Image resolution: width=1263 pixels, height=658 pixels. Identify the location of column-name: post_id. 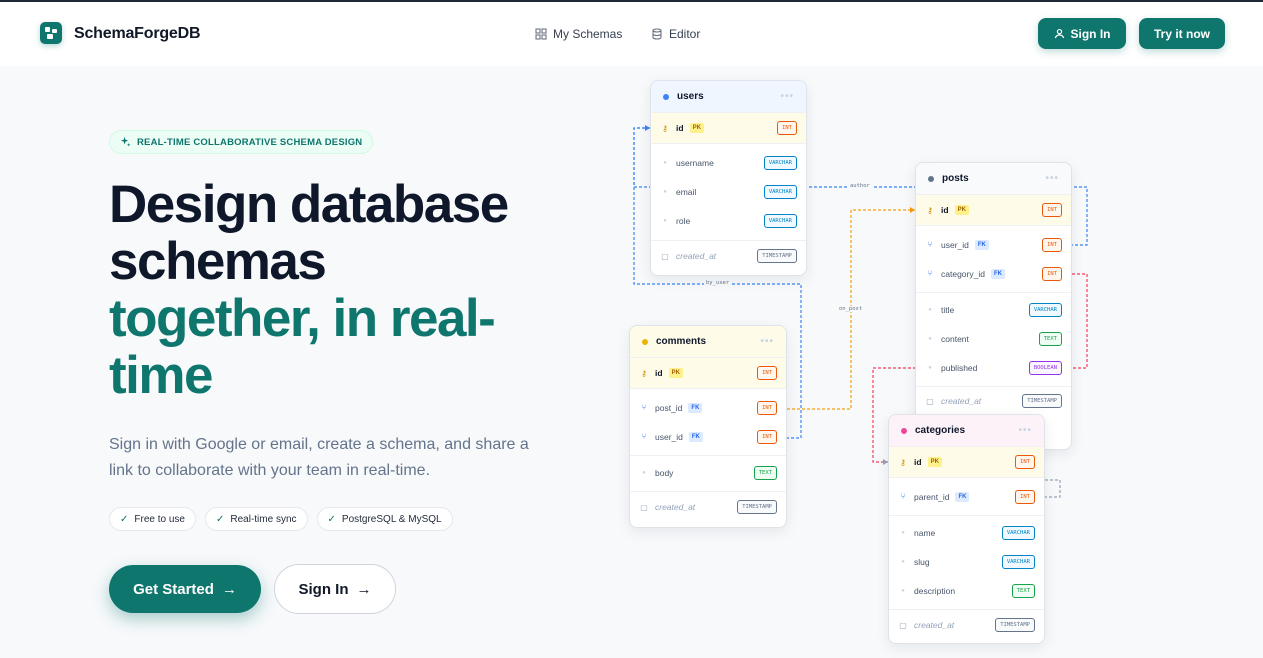
(669, 407).